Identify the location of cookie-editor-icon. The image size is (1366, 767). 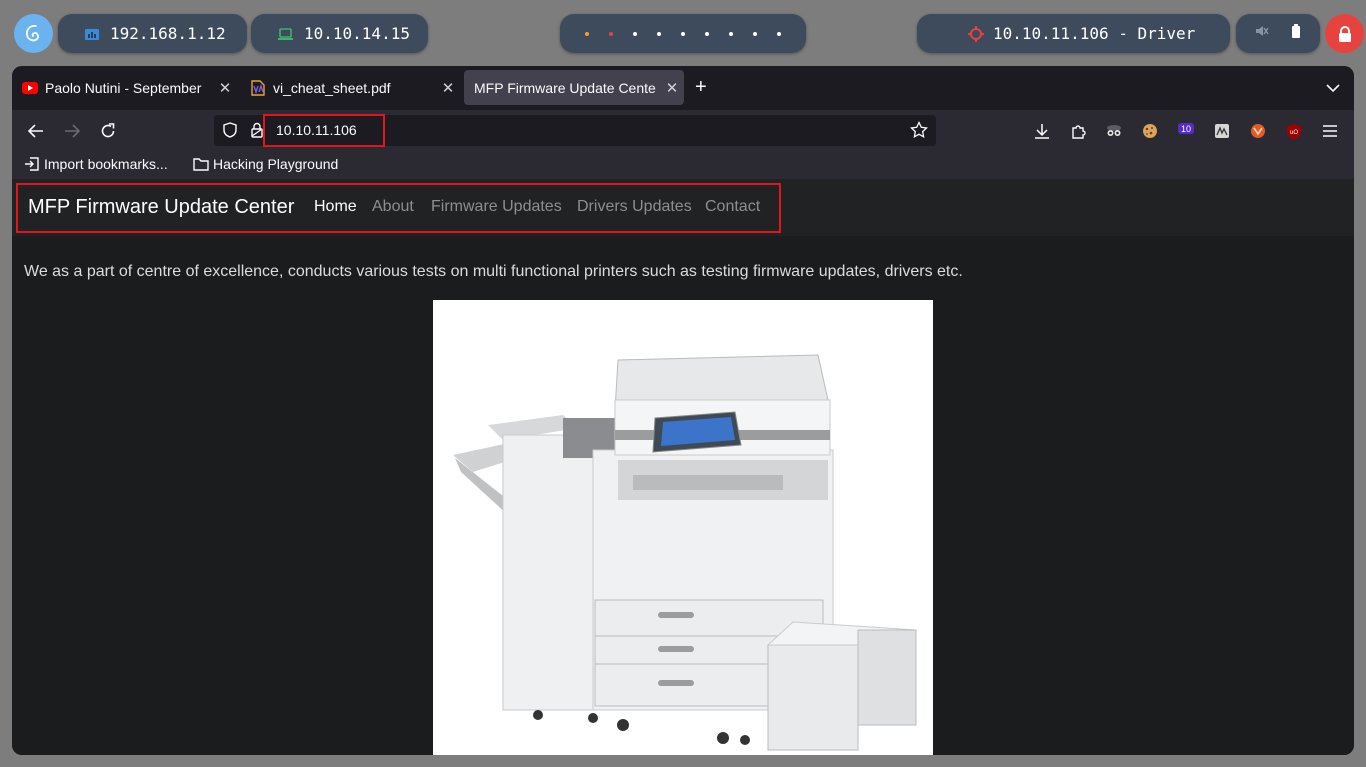
(1150, 131).